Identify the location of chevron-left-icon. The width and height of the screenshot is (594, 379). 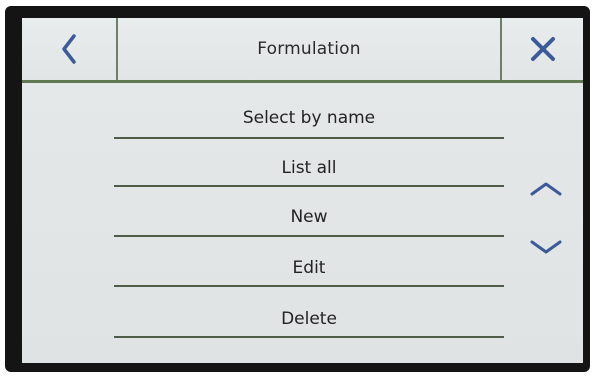
(69, 49).